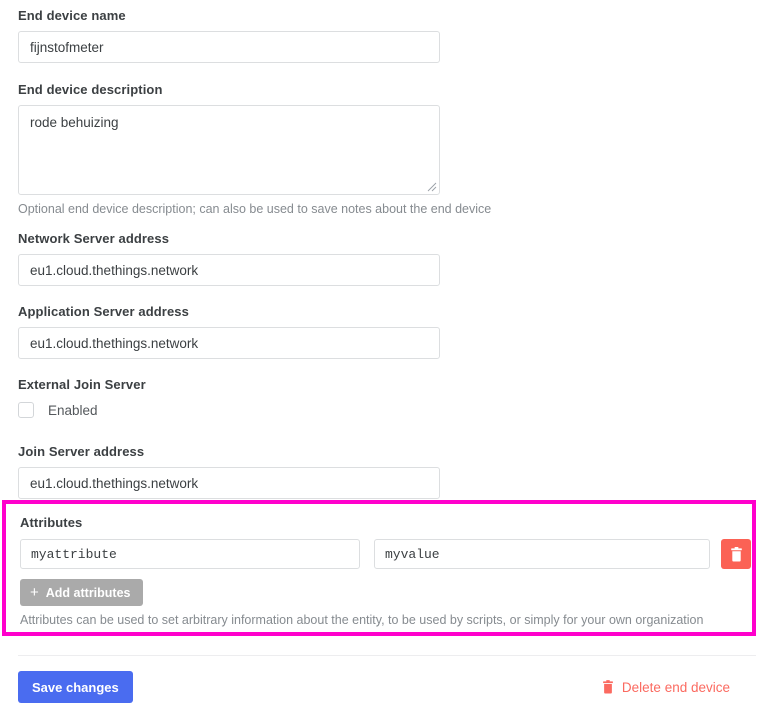 This screenshot has width=768, height=709. I want to click on delete-end-device-link: Delete end device, so click(666, 687).